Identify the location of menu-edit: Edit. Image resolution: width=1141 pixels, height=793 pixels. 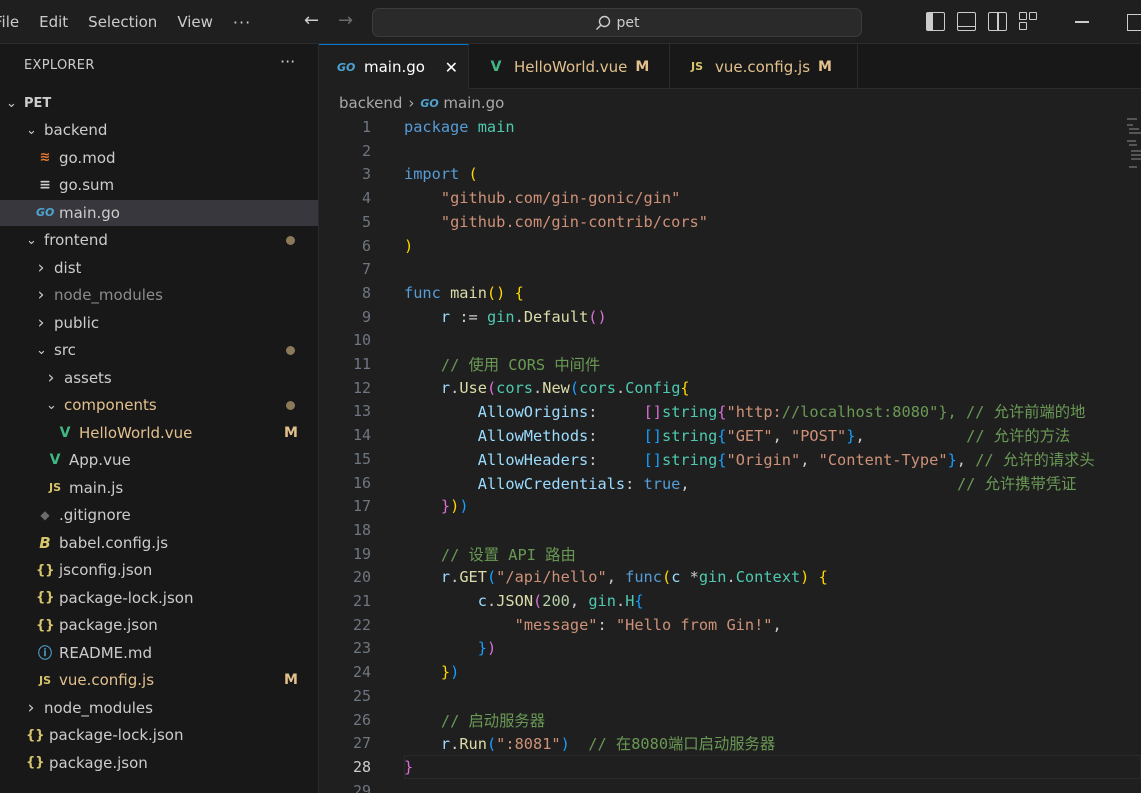
(53, 22).